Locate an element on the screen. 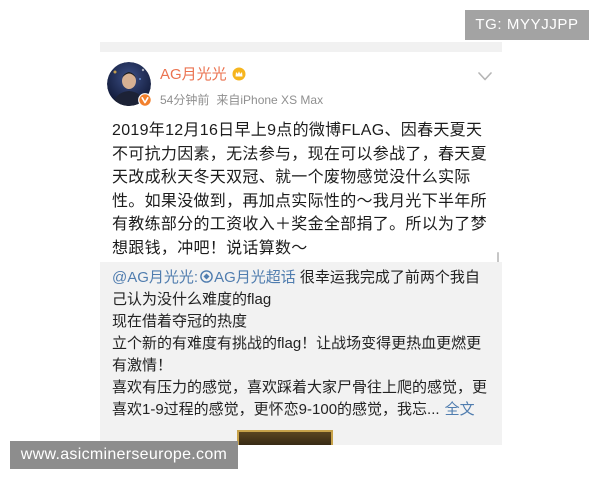 The height and width of the screenshot is (480, 600). post-time: 54分钟前 is located at coordinates (184, 100).